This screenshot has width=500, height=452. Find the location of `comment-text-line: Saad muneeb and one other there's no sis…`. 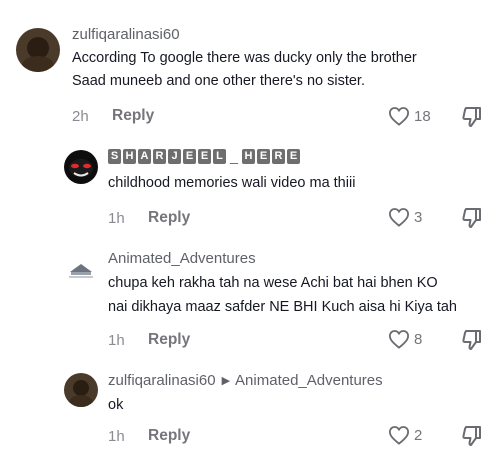

comment-text-line: Saad muneeb and one other there's no sis… is located at coordinates (218, 81).